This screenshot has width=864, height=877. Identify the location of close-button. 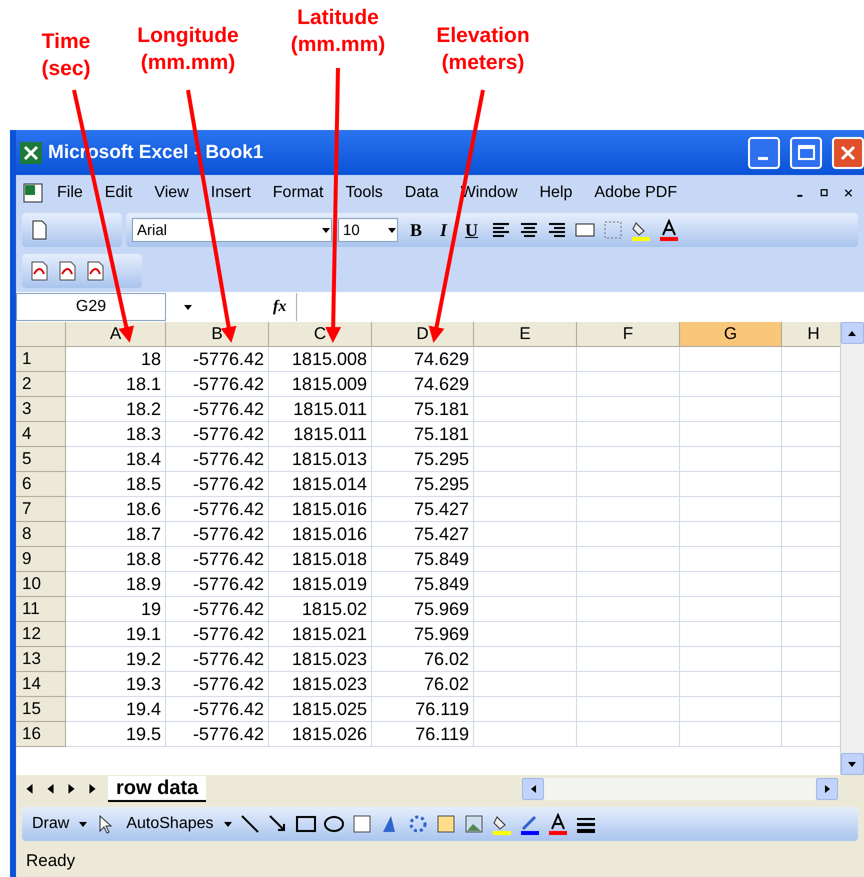
(848, 152).